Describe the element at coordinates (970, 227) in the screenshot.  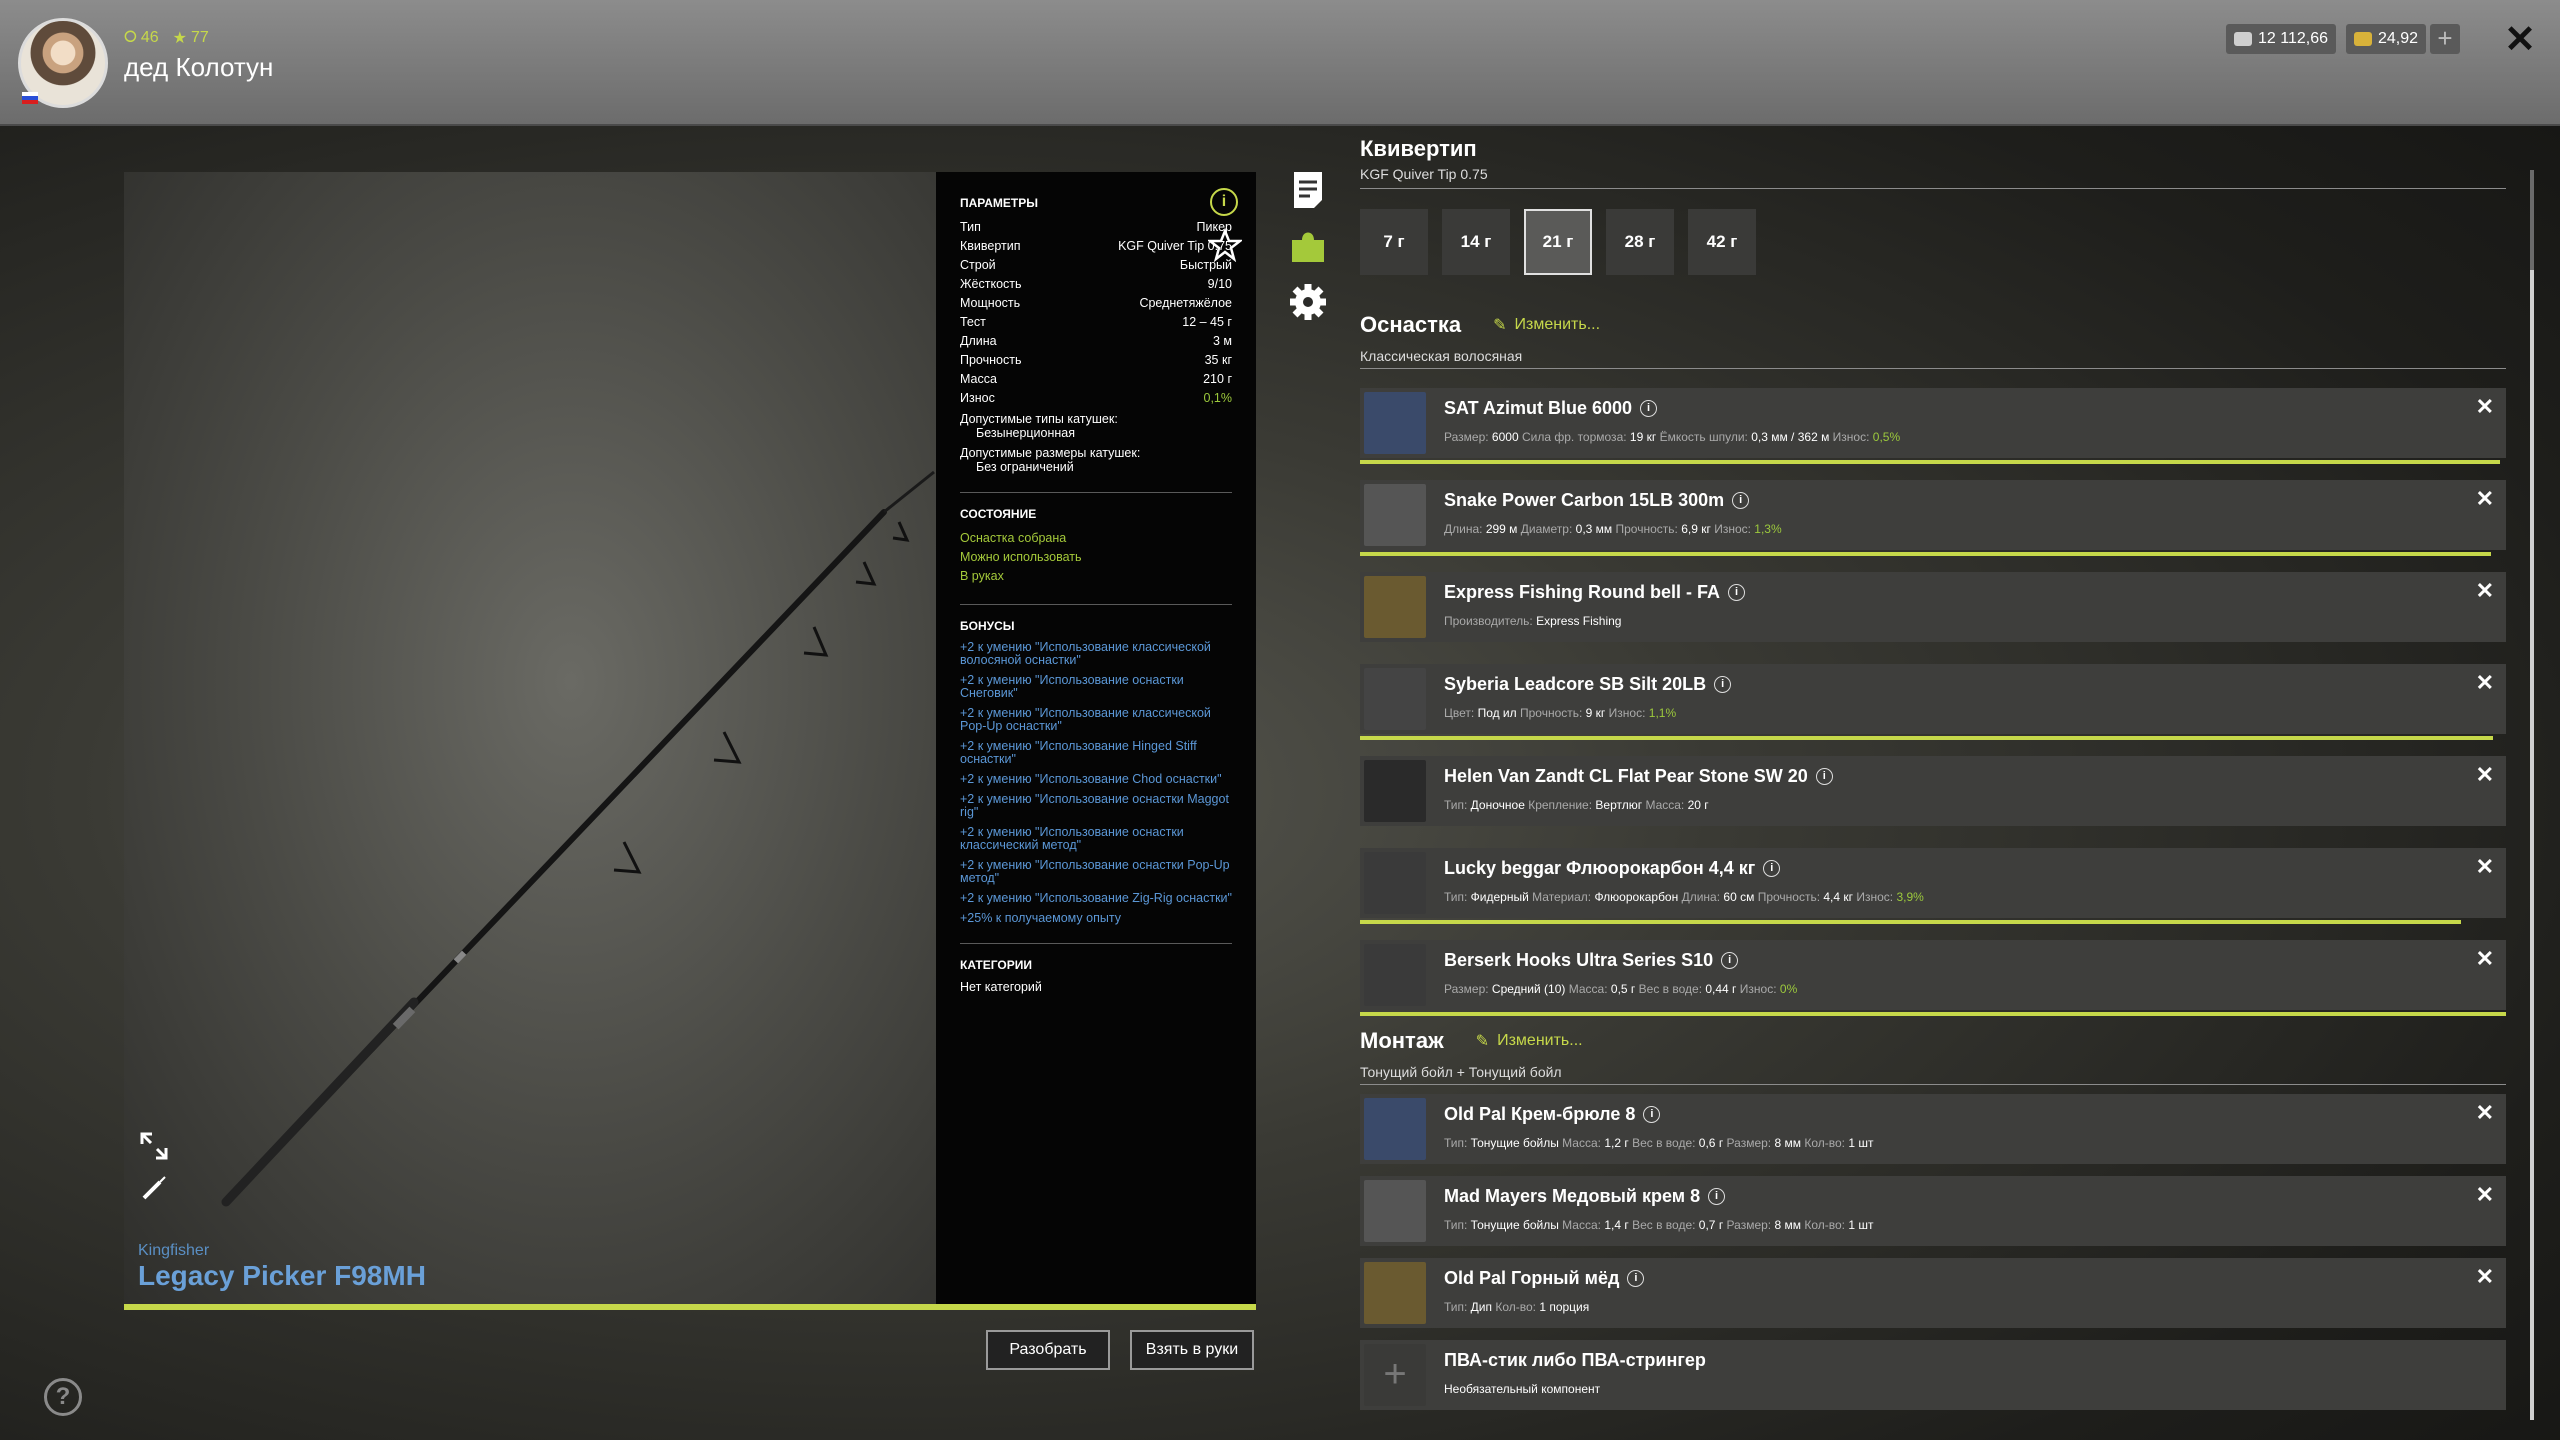
I see `param-key: Тип` at that location.